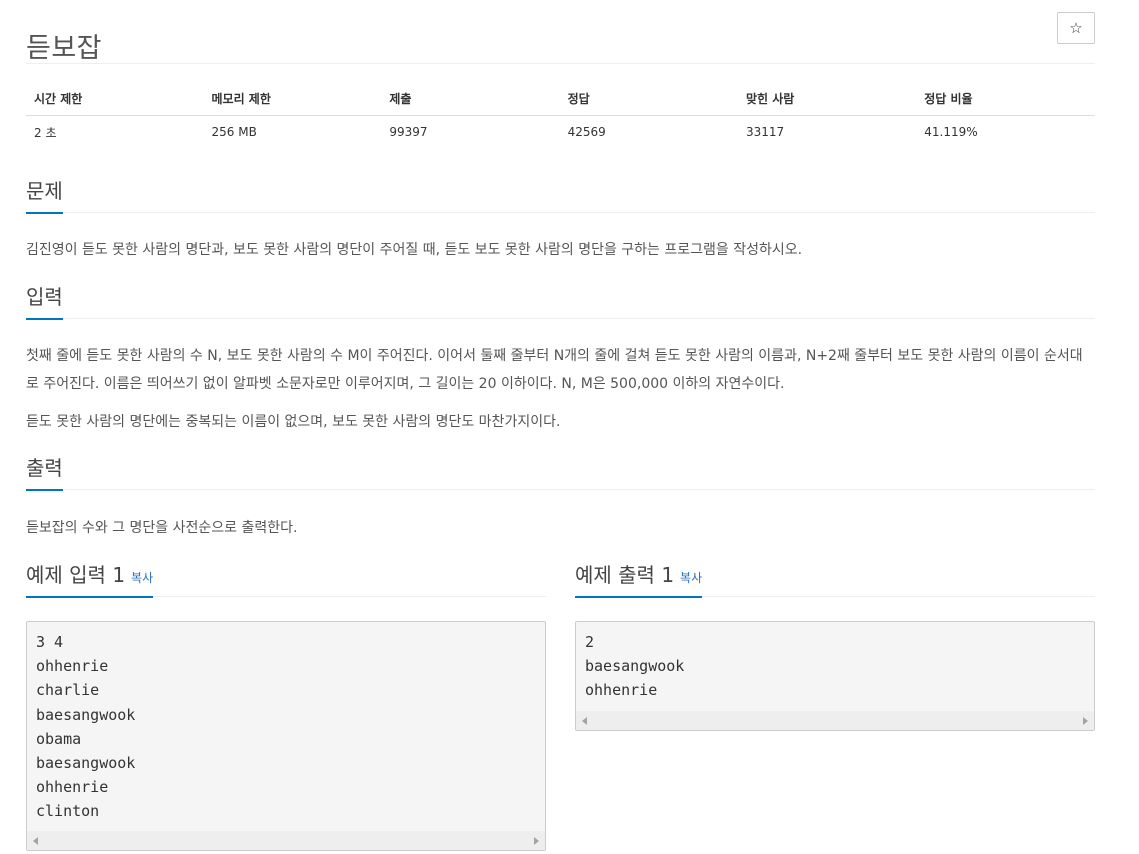  I want to click on header-memory-limit: 메모리 제한, so click(292, 99).